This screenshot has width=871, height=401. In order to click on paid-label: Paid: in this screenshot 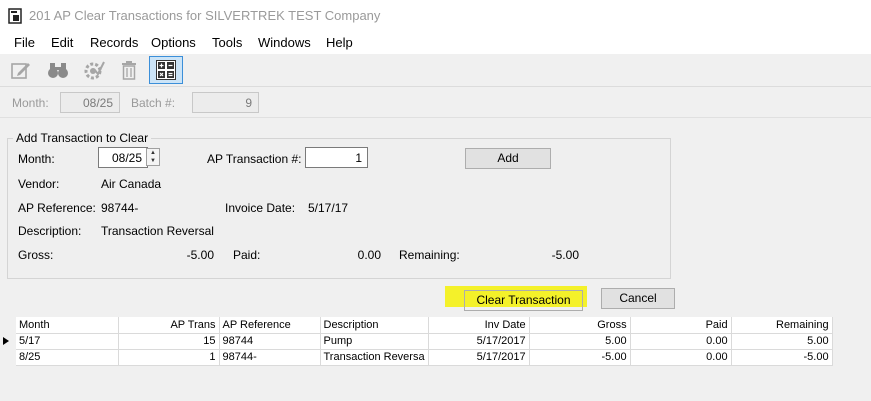, I will do `click(247, 255)`.